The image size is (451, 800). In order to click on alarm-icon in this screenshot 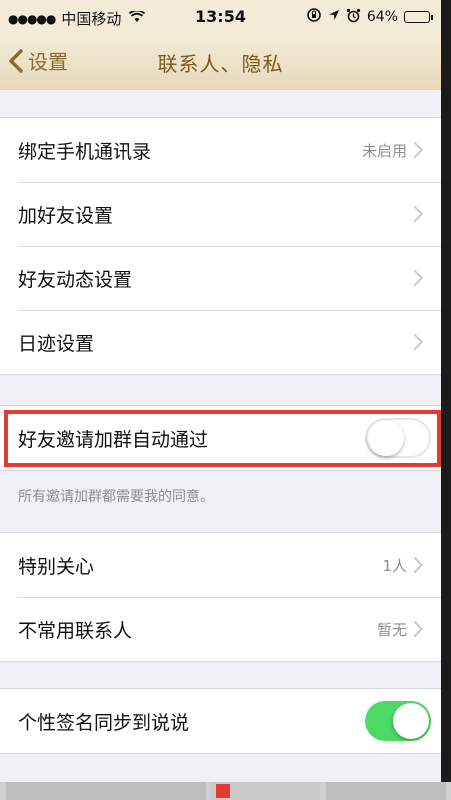, I will do `click(353, 17)`.